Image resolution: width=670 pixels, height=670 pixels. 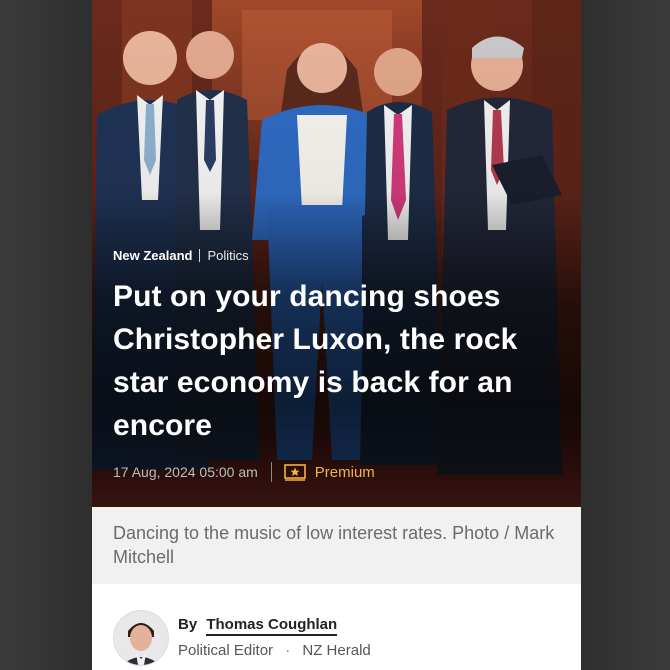 I want to click on author-role-line: Political Editor · NZ Herald, so click(x=274, y=650).